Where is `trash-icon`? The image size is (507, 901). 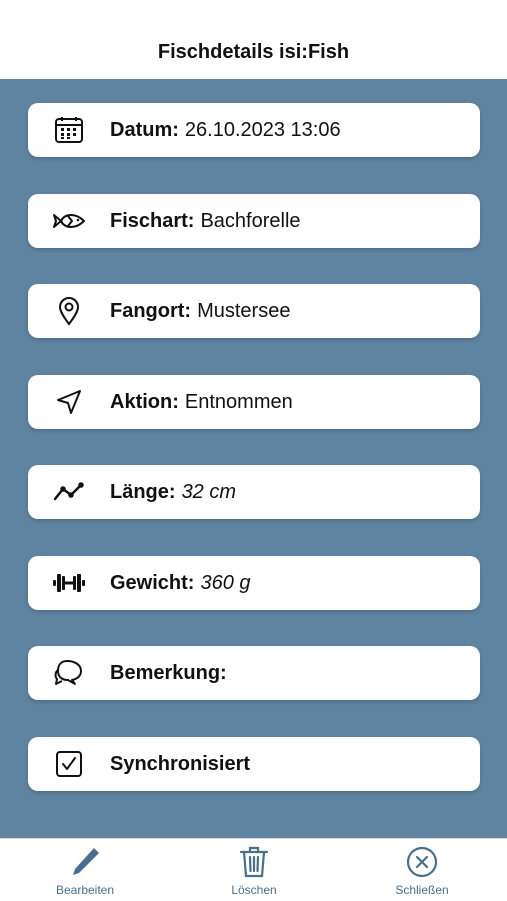 trash-icon is located at coordinates (254, 862).